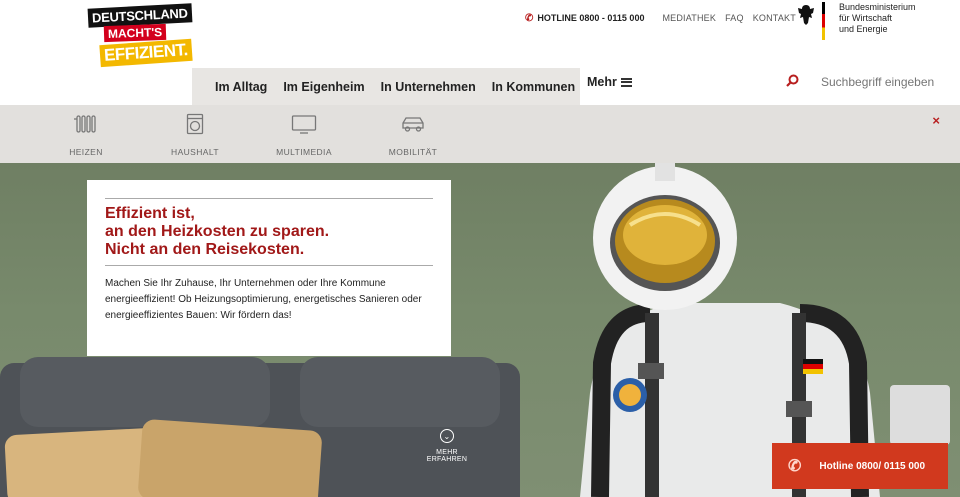  I want to click on ministry-line-1: Bundesministerium, so click(877, 7).